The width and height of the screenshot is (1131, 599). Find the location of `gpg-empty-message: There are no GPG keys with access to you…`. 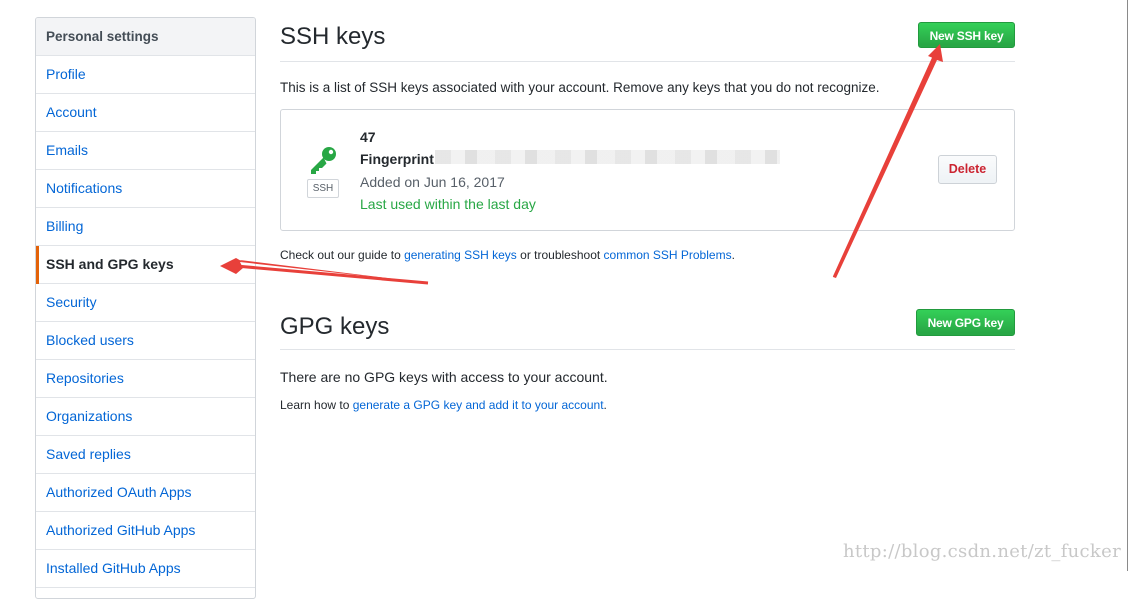

gpg-empty-message: There are no GPG keys with access to you… is located at coordinates (444, 377).